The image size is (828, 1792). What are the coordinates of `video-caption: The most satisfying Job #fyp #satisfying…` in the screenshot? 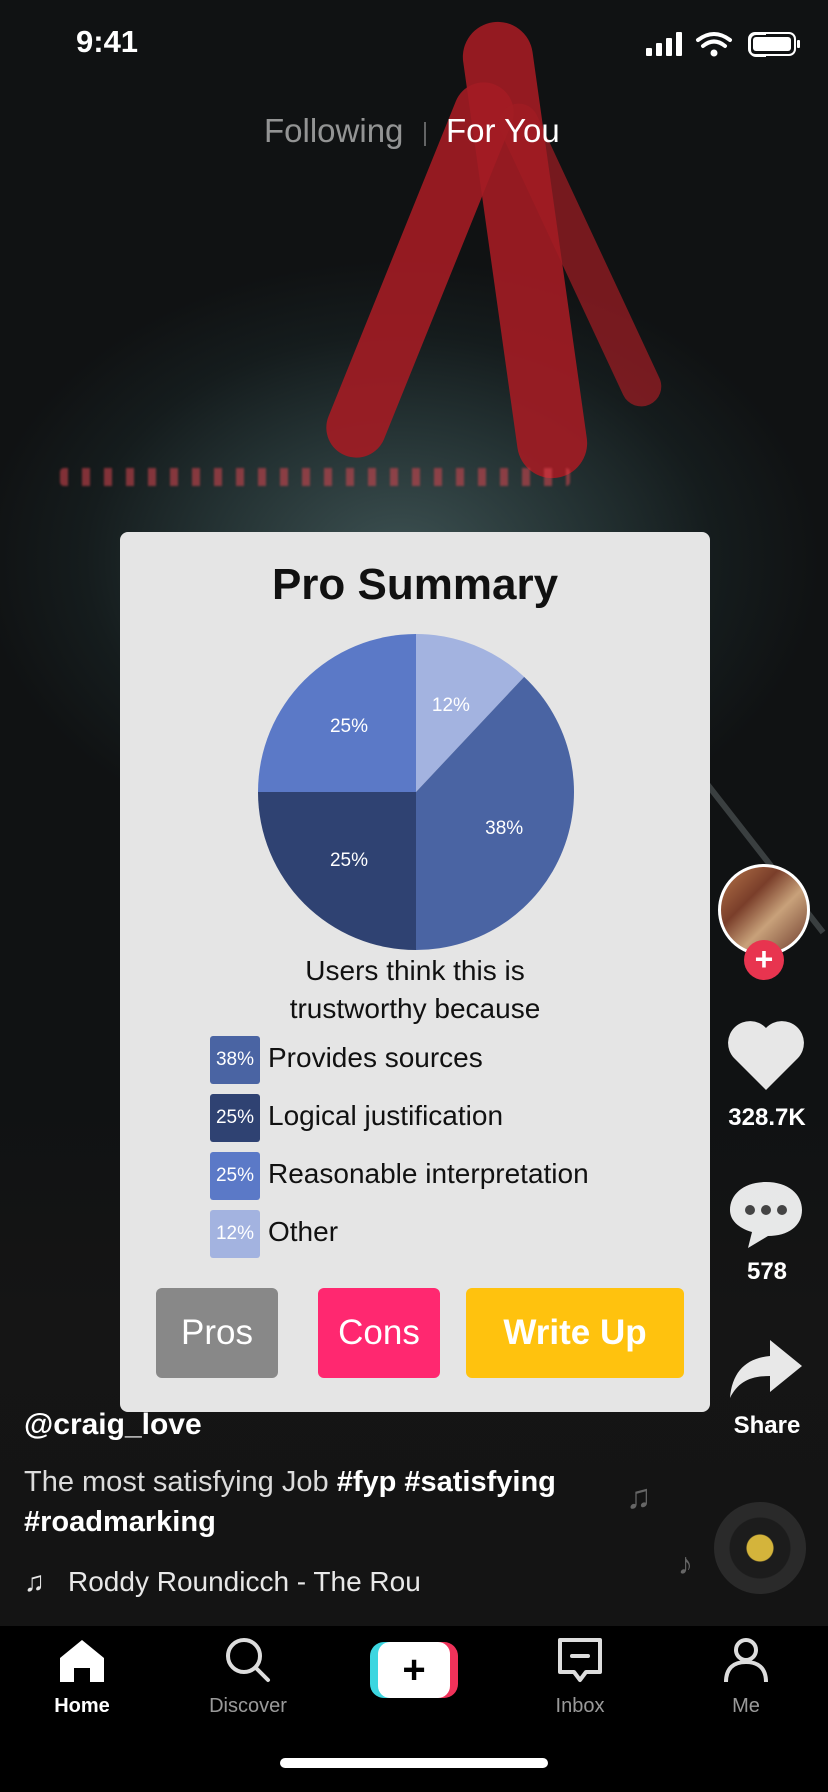 It's located at (314, 1502).